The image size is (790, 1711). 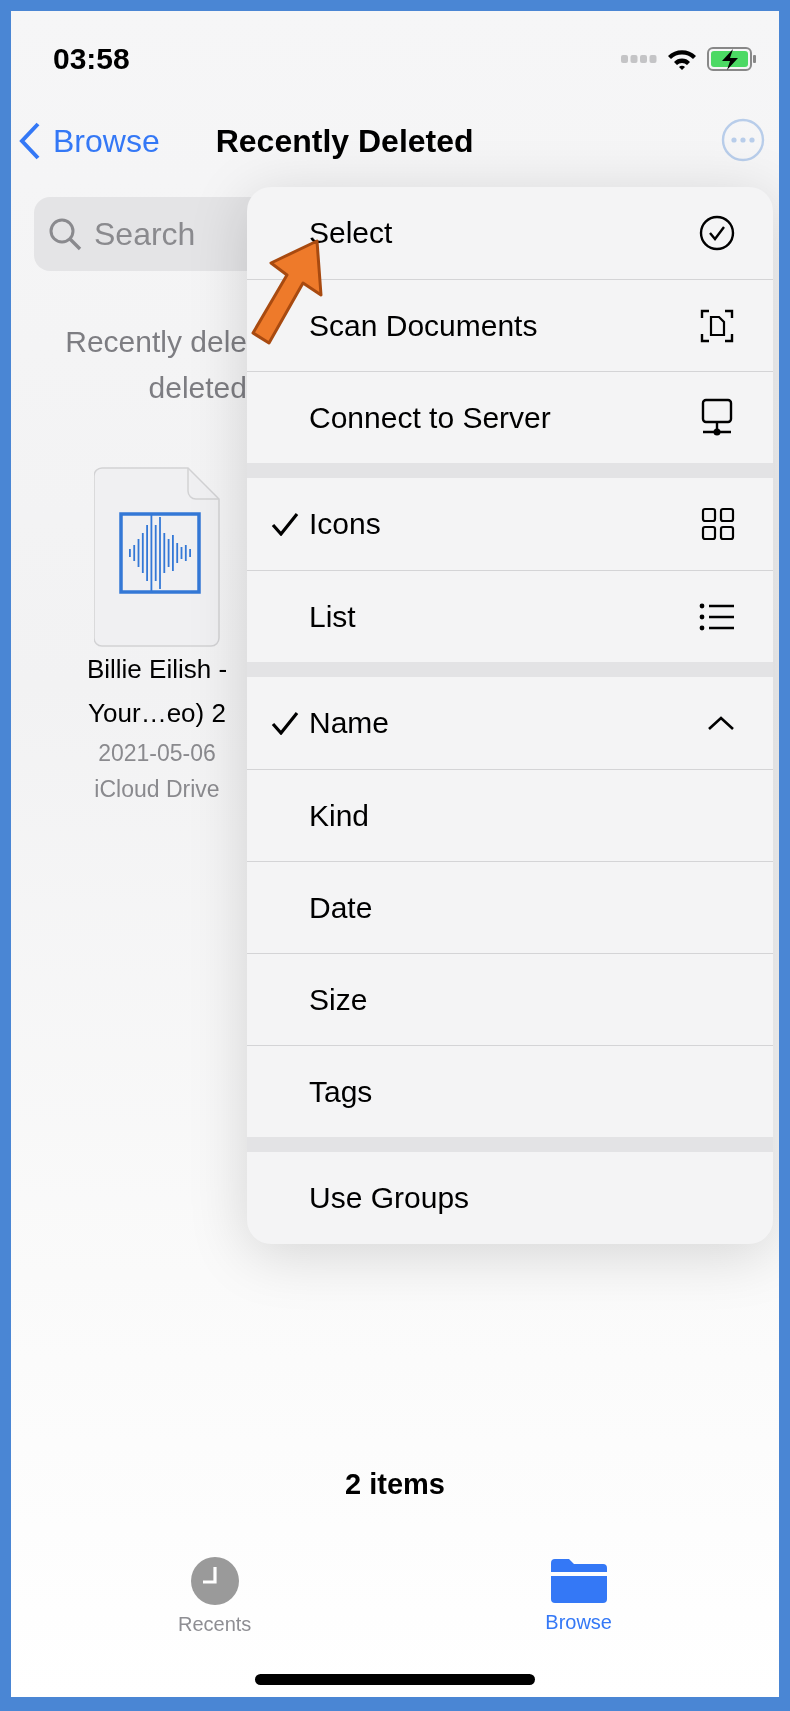 I want to click on checkmark-circle-icon, so click(x=717, y=233).